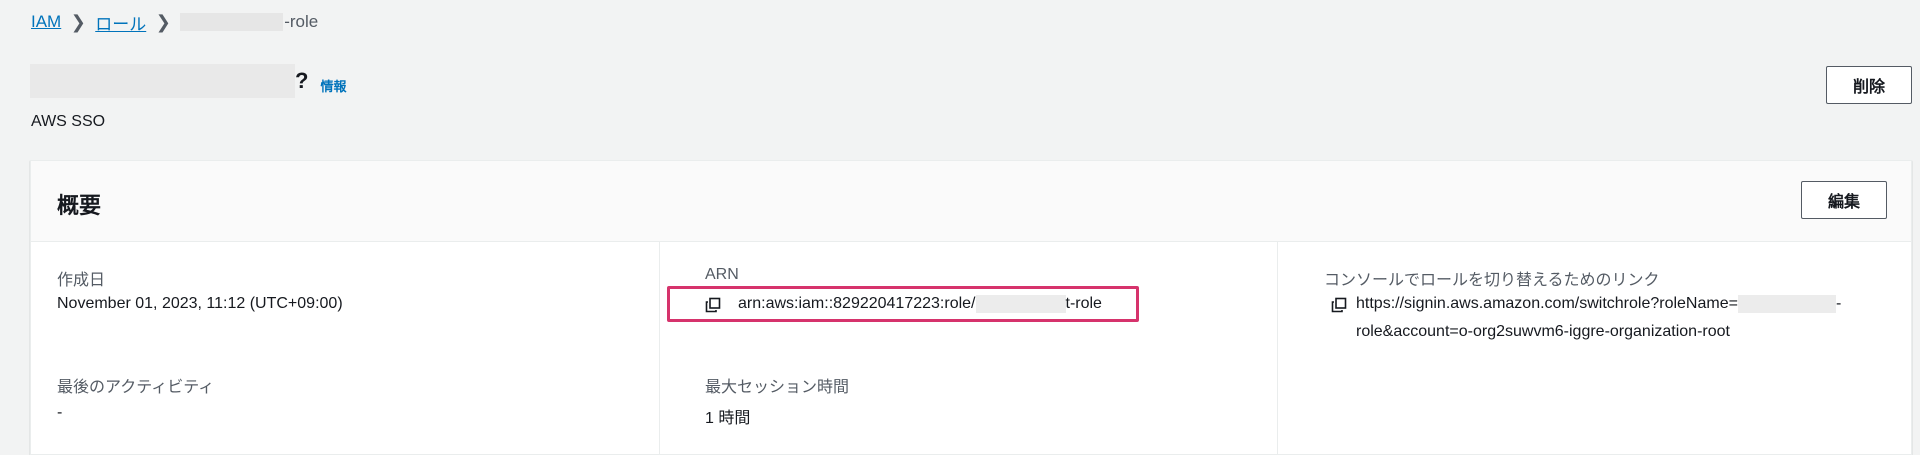 The height and width of the screenshot is (455, 1920). What do you see at coordinates (81, 280) in the screenshot?
I see `created-date-label: 作成日` at bounding box center [81, 280].